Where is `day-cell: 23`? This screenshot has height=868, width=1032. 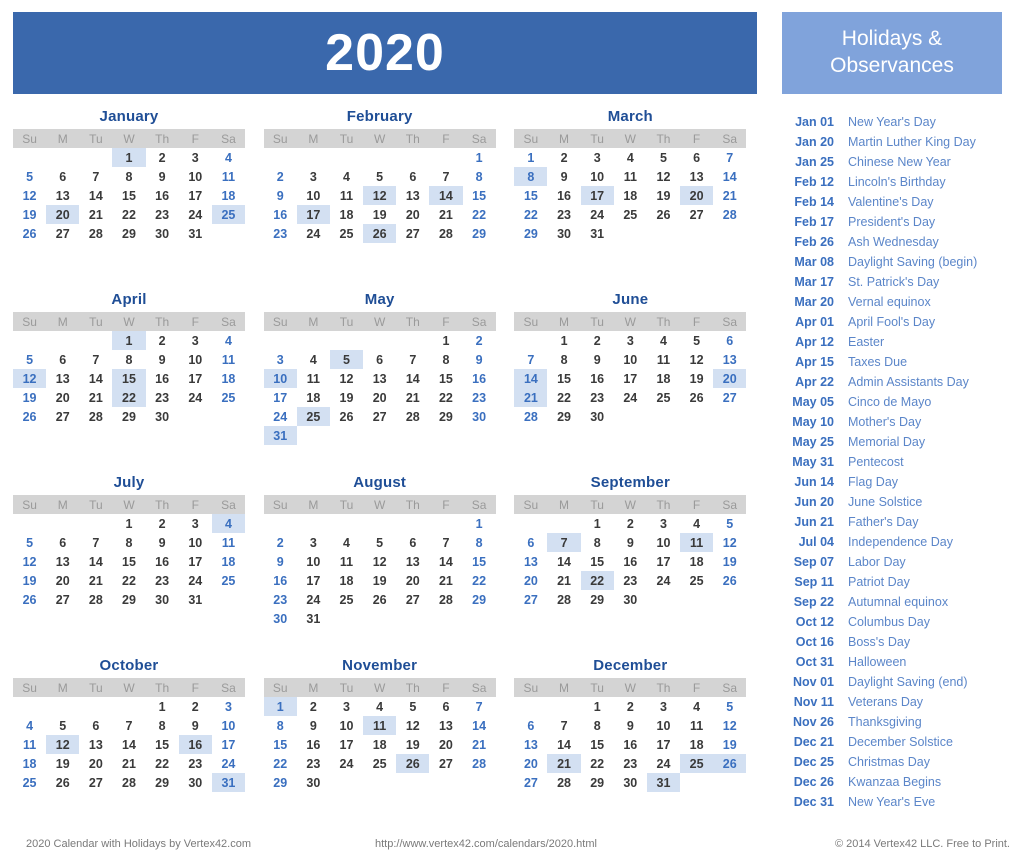
day-cell: 23 is located at coordinates (280, 233).